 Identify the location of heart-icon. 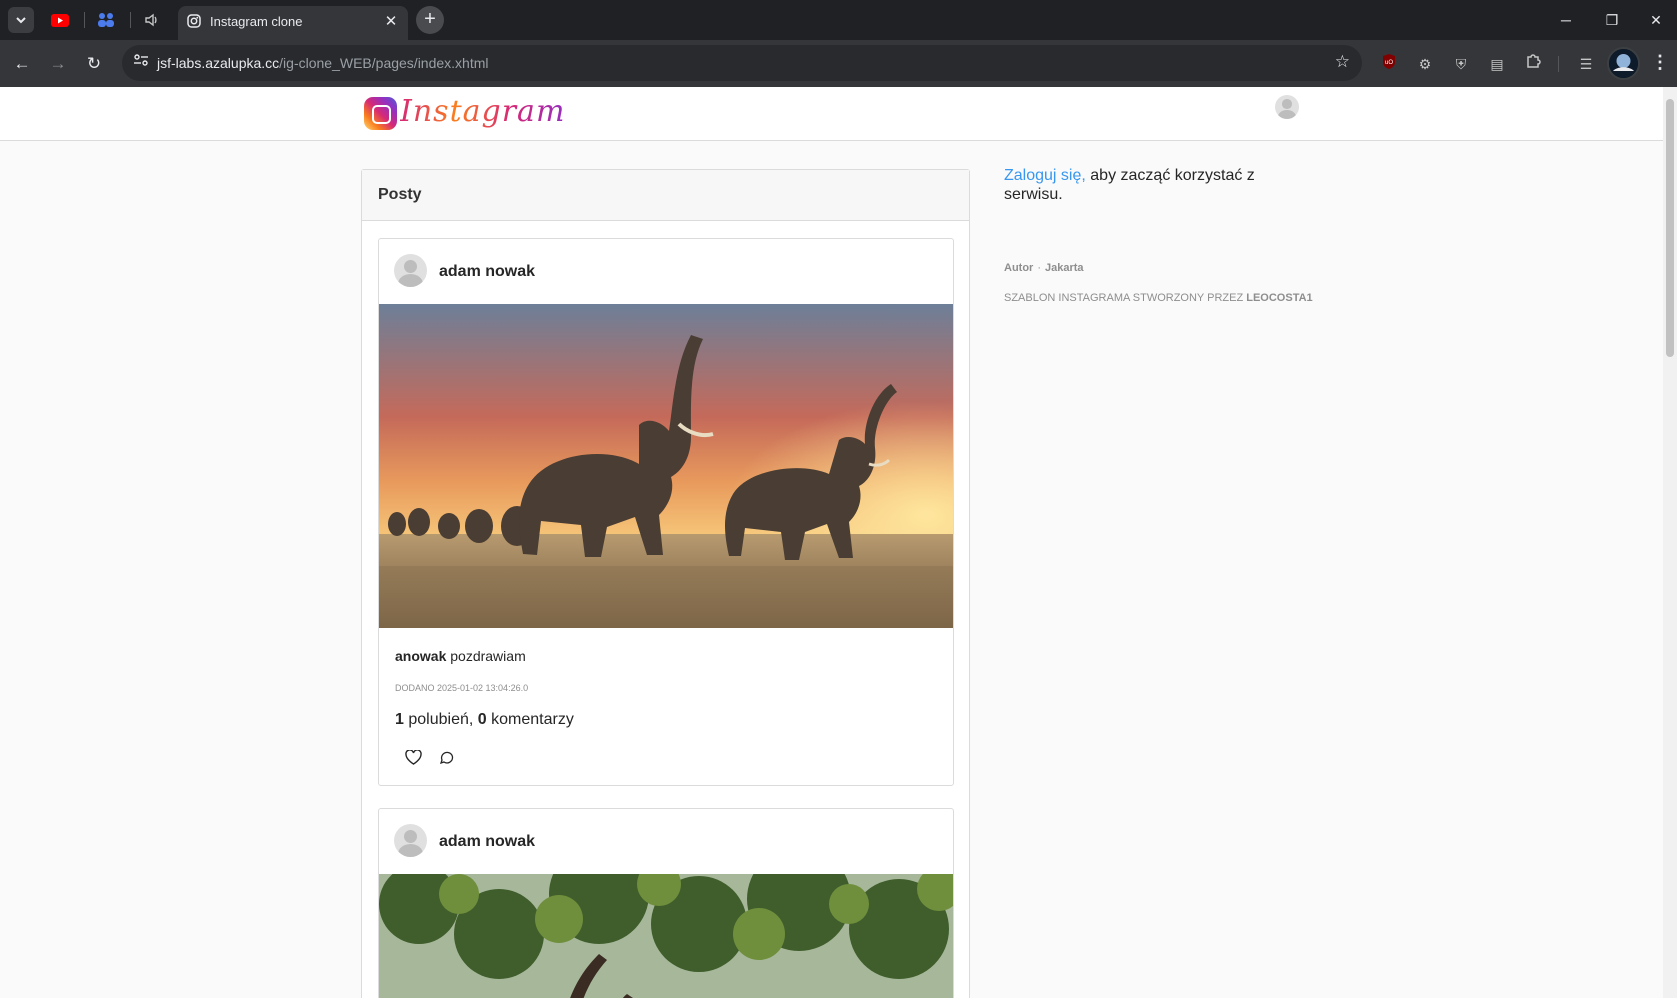
(413, 757).